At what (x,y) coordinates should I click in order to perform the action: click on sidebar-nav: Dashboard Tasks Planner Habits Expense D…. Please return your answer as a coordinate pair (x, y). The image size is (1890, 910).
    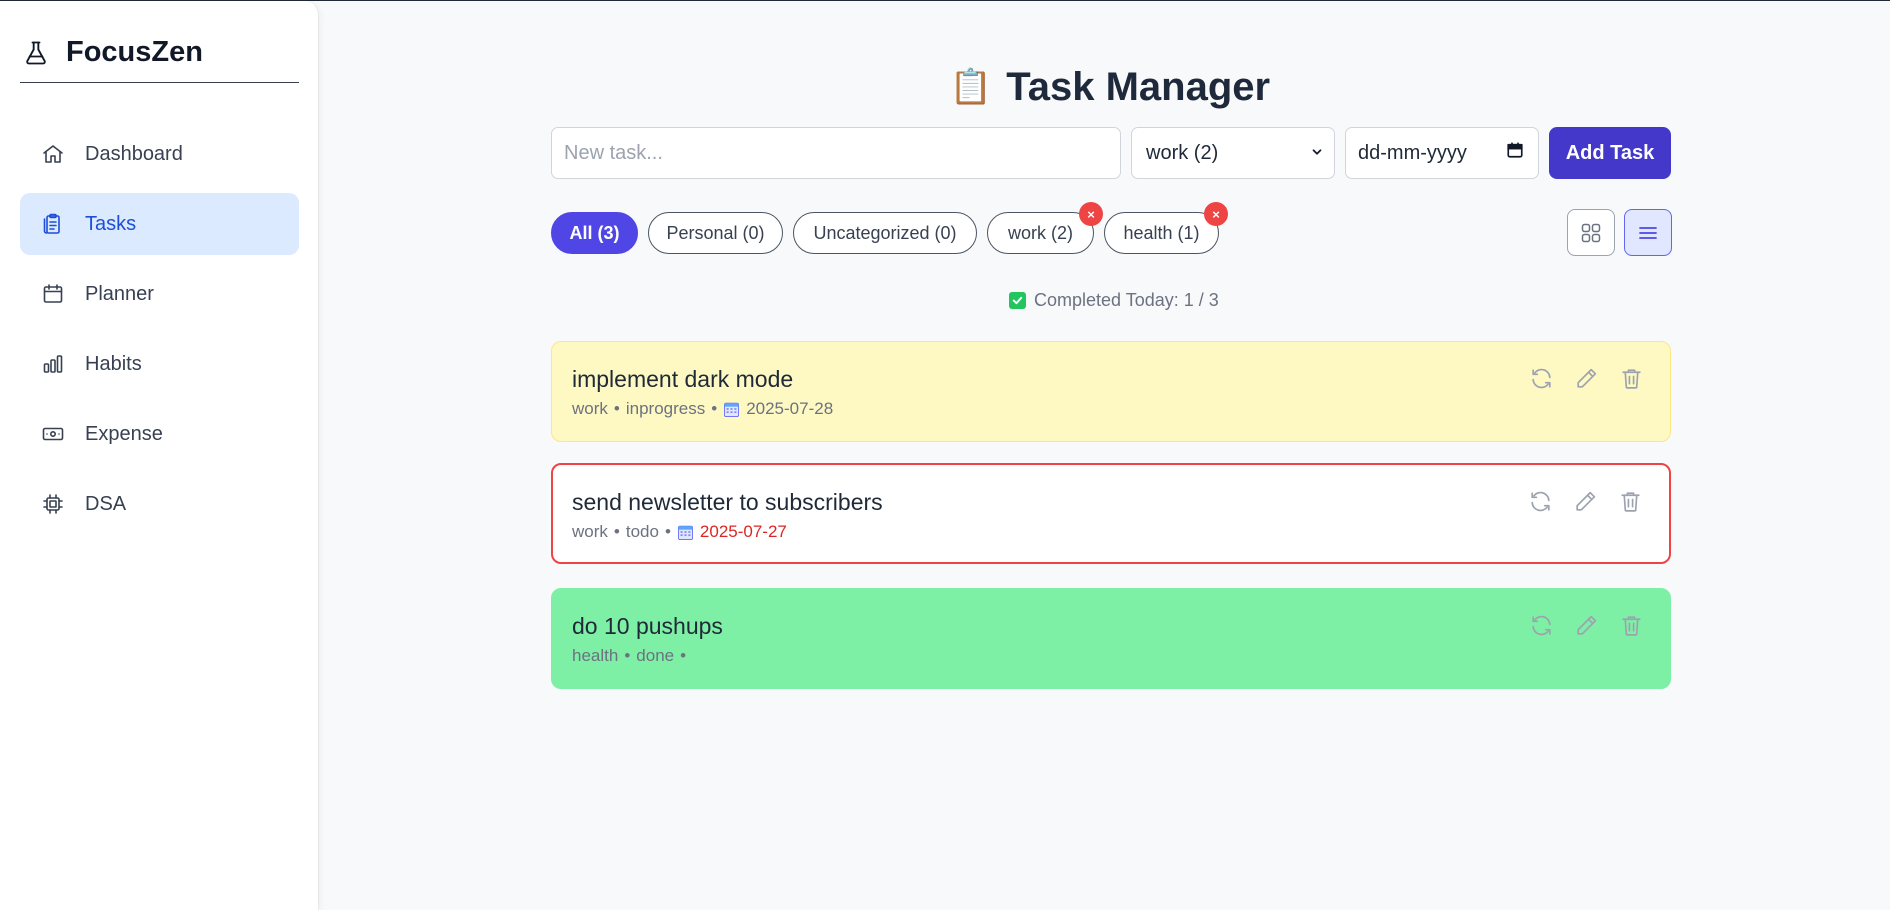
    Looking at the image, I should click on (159, 333).